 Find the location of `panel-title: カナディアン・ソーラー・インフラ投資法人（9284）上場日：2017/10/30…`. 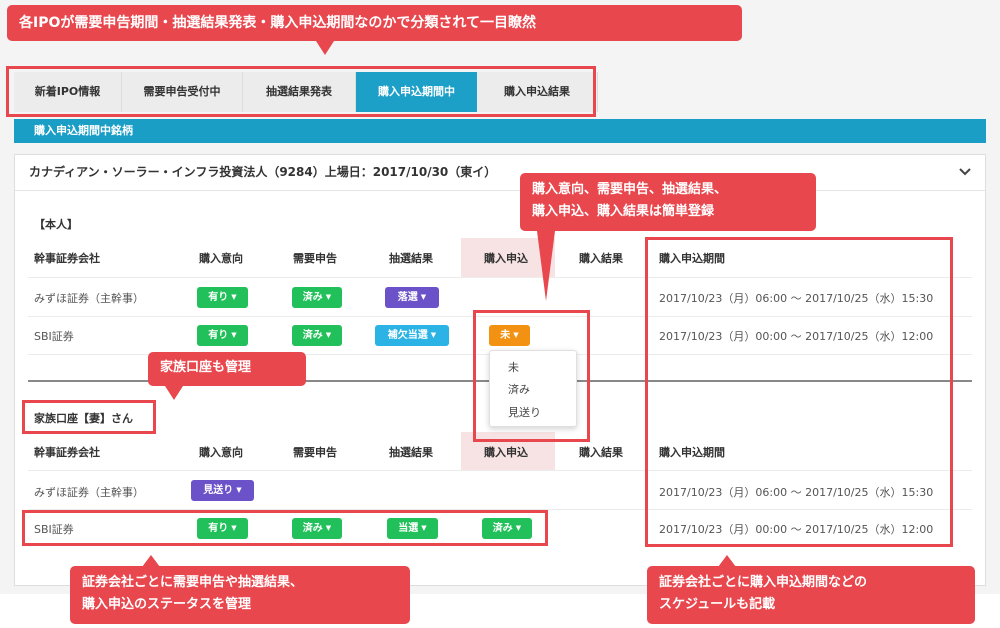

panel-title: カナディアン・ソーラー・インフラ投資法人（9284）上場日：2017/10/30… is located at coordinates (263, 172).